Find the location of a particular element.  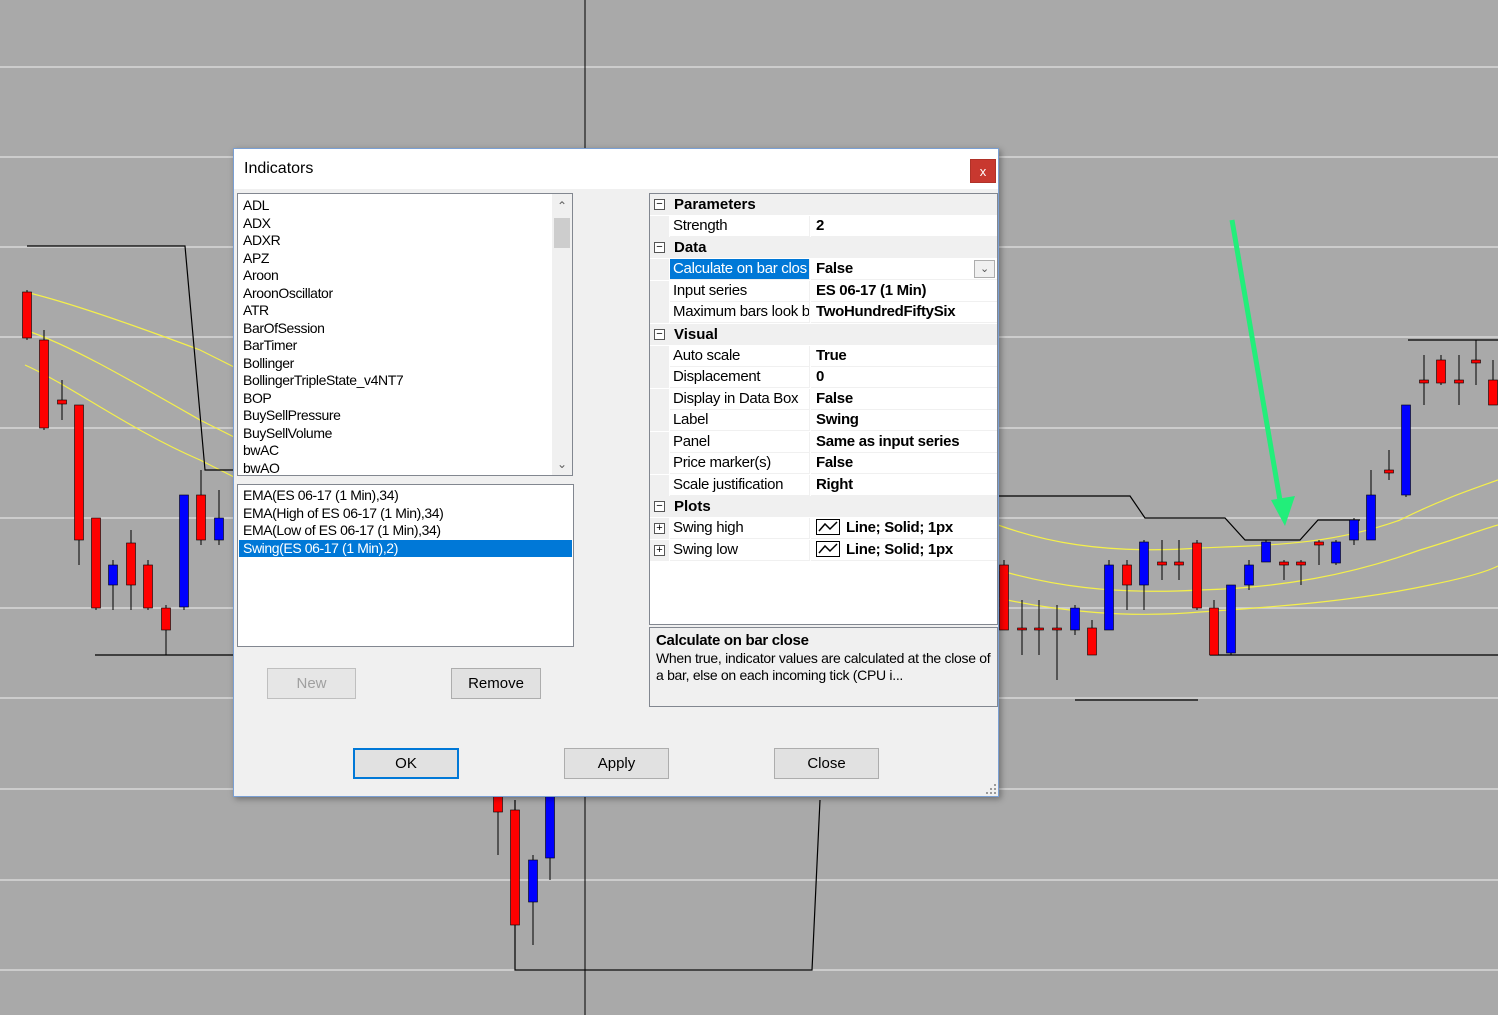

list-item-selected: Swing(ES 06-17 (1 Min),2) is located at coordinates (405, 548).